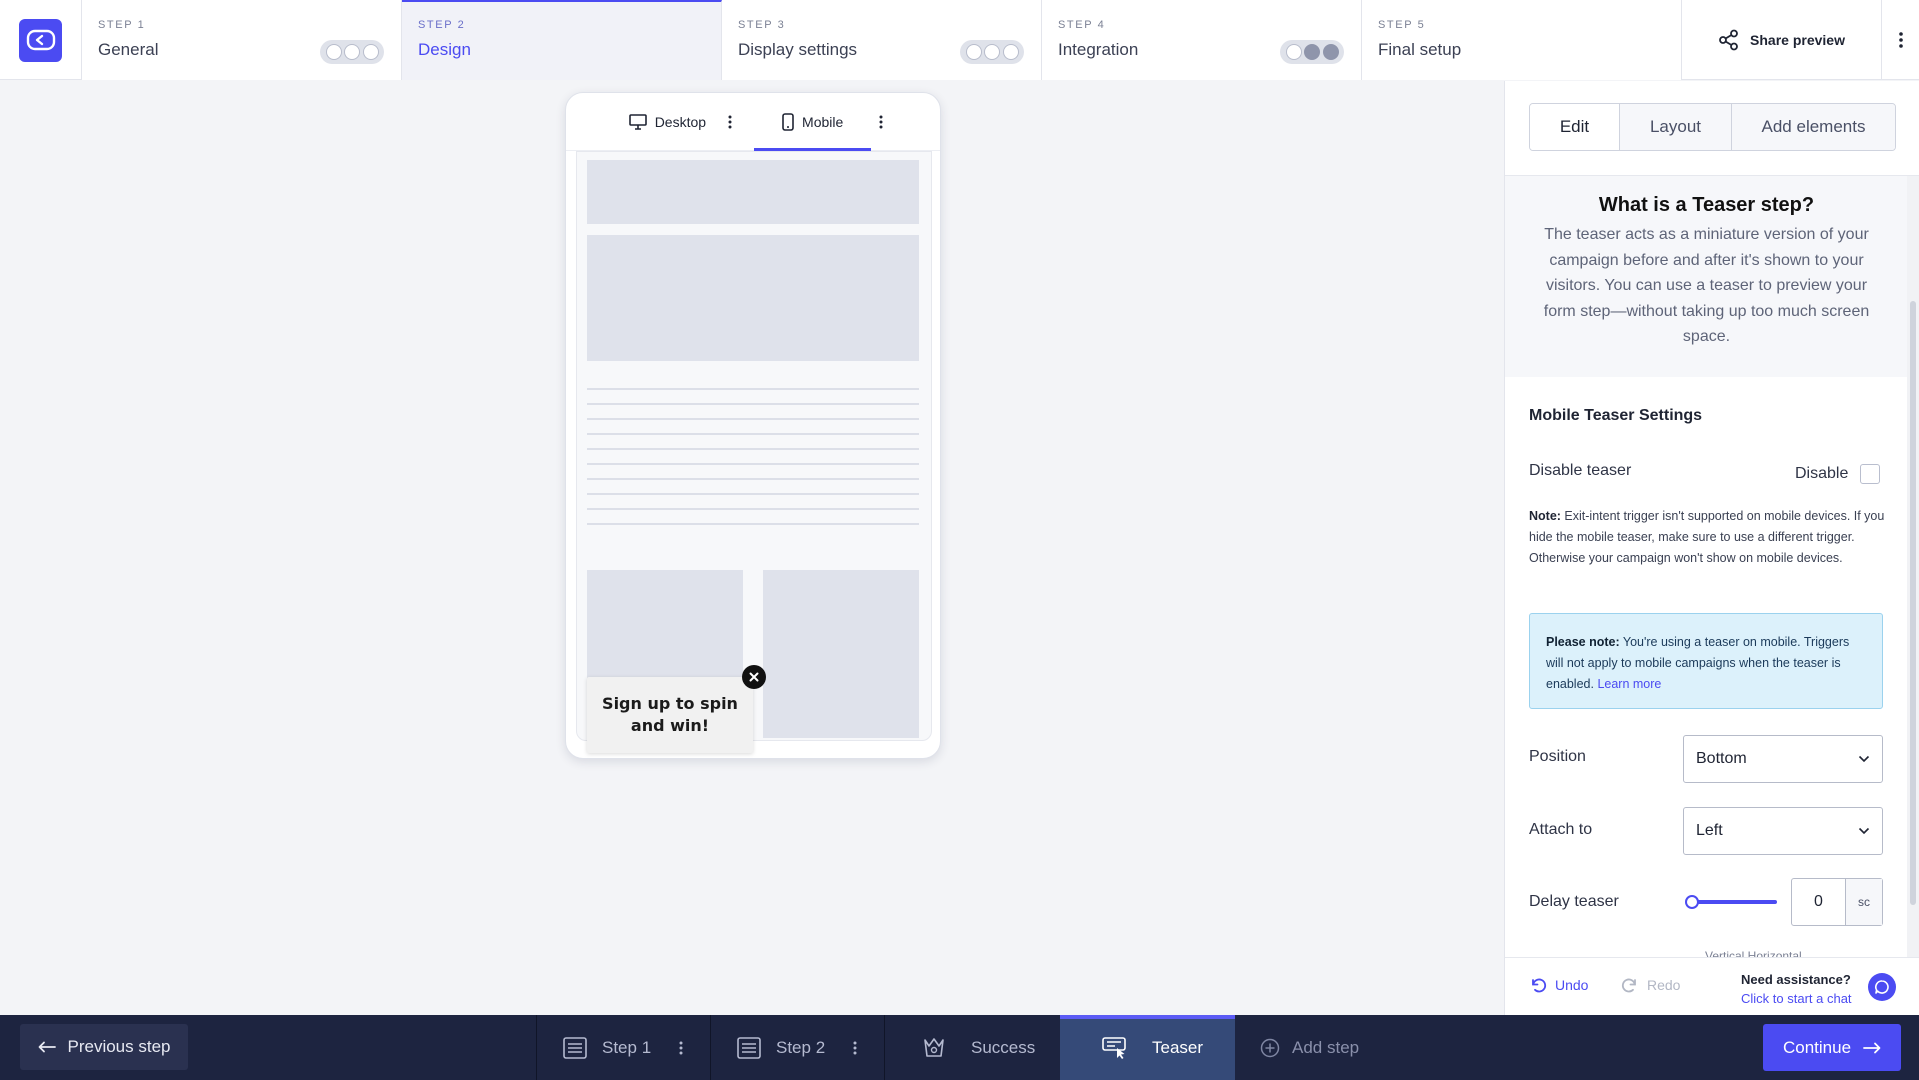  I want to click on chat-button, so click(1882, 987).